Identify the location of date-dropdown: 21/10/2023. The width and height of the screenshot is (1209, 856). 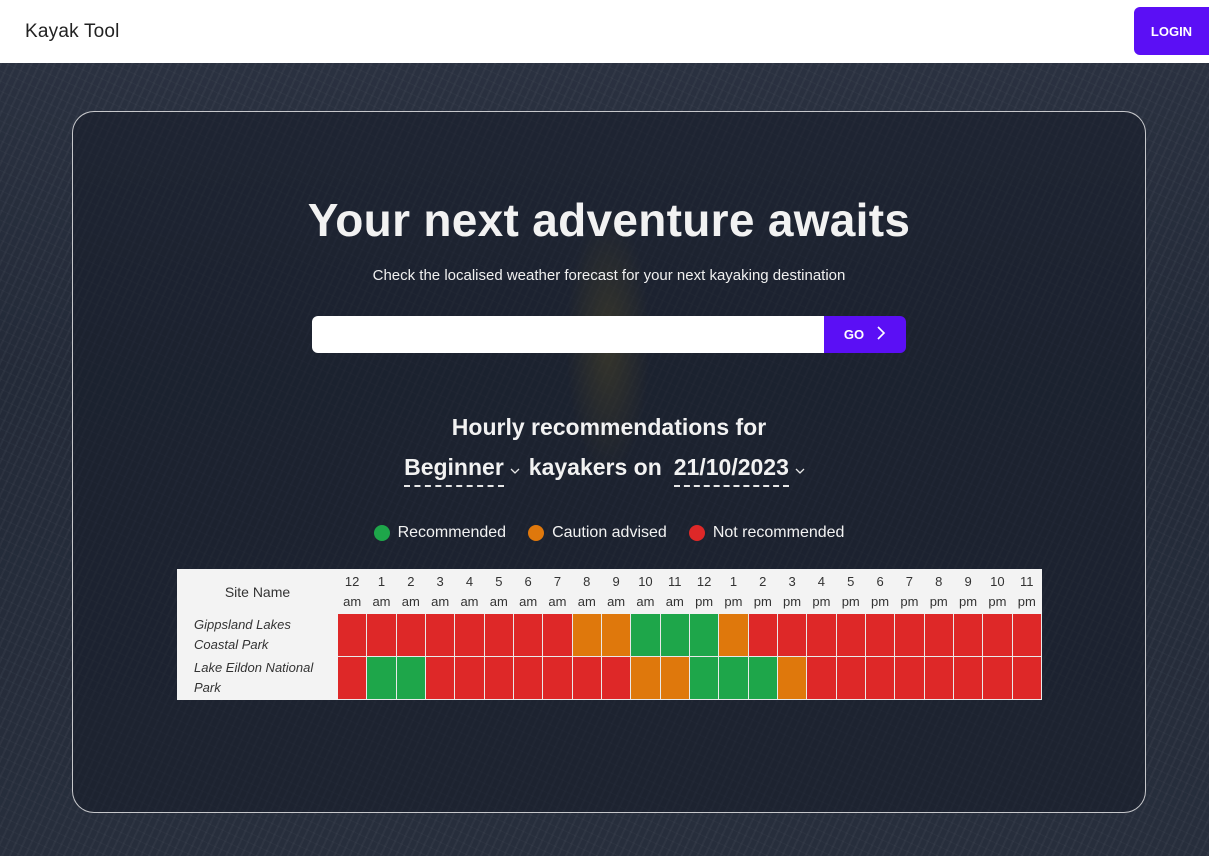
(731, 470).